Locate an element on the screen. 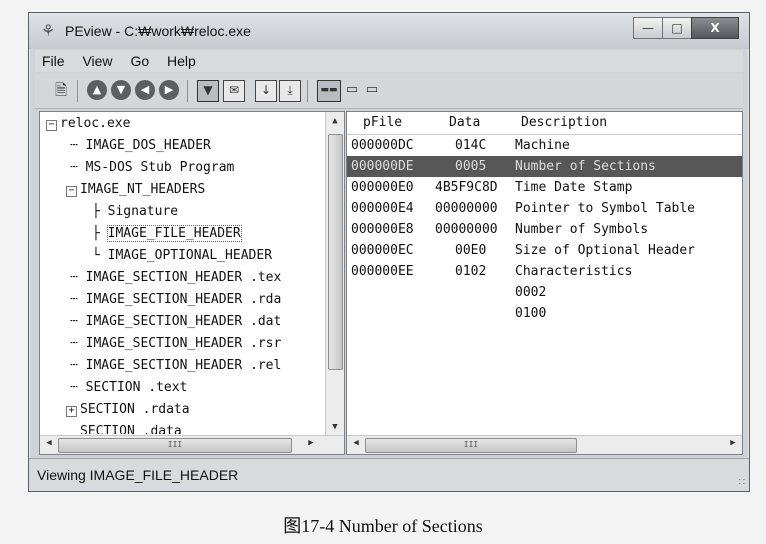 Image resolution: width=766 pixels, height=544 pixels. back-icon: ▲ is located at coordinates (97, 90).